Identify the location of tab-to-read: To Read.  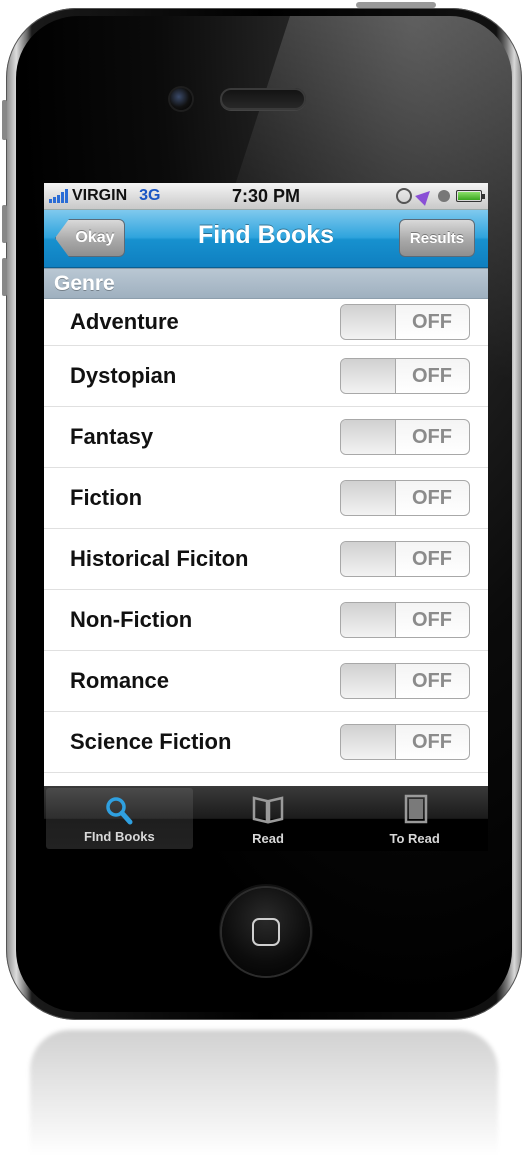
(414, 818).